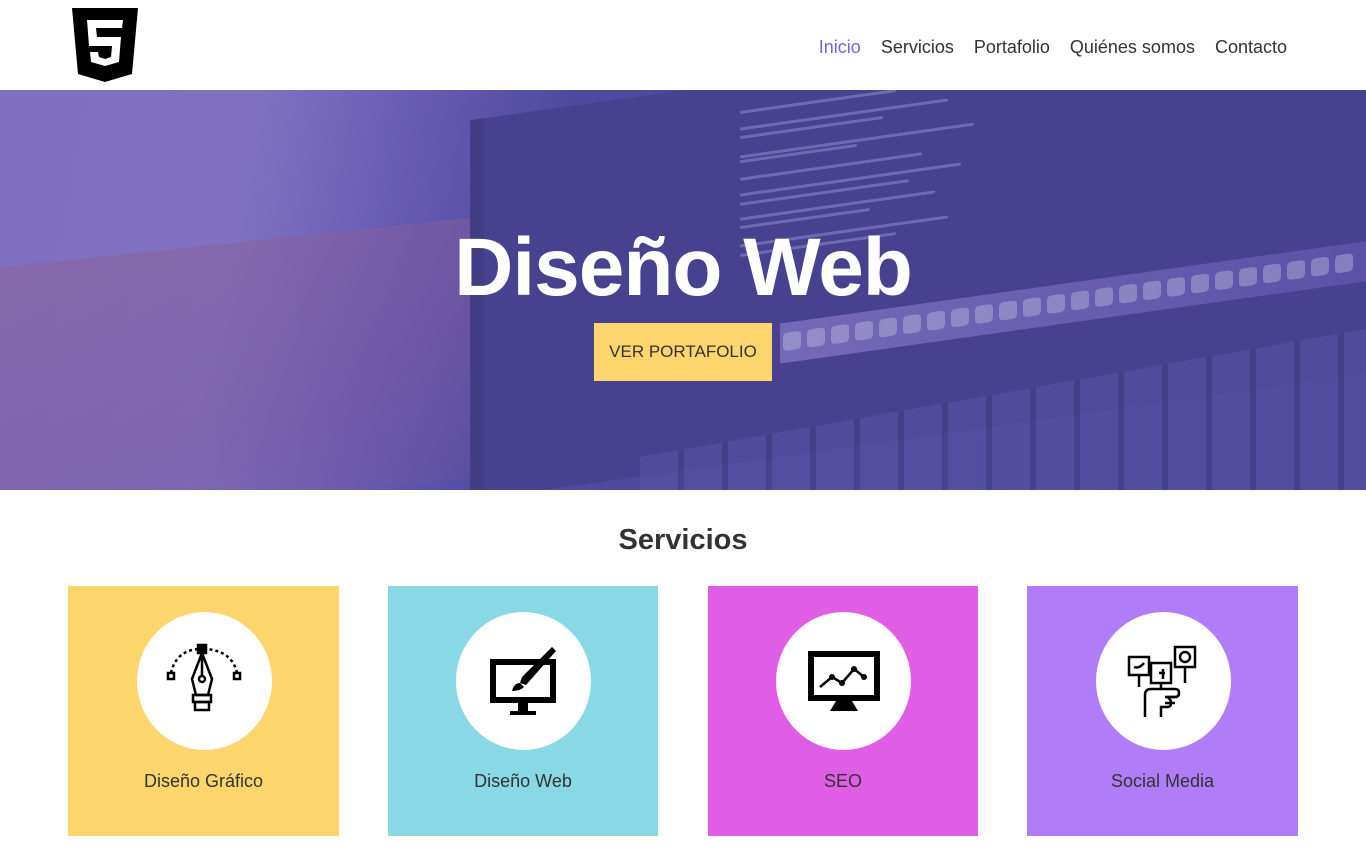 This screenshot has width=1366, height=868. Describe the element at coordinates (204, 677) in the screenshot. I see `pen-tool-icon` at that location.